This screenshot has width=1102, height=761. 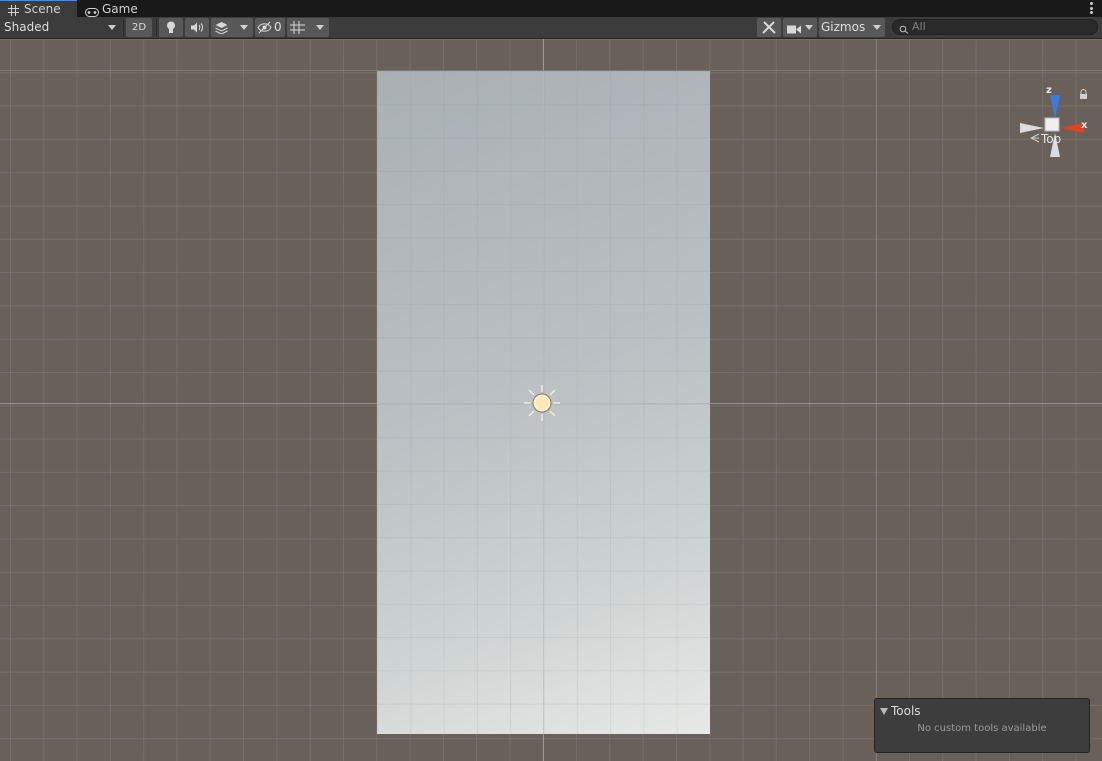 I want to click on view-label-text: Top, so click(x=1051, y=139).